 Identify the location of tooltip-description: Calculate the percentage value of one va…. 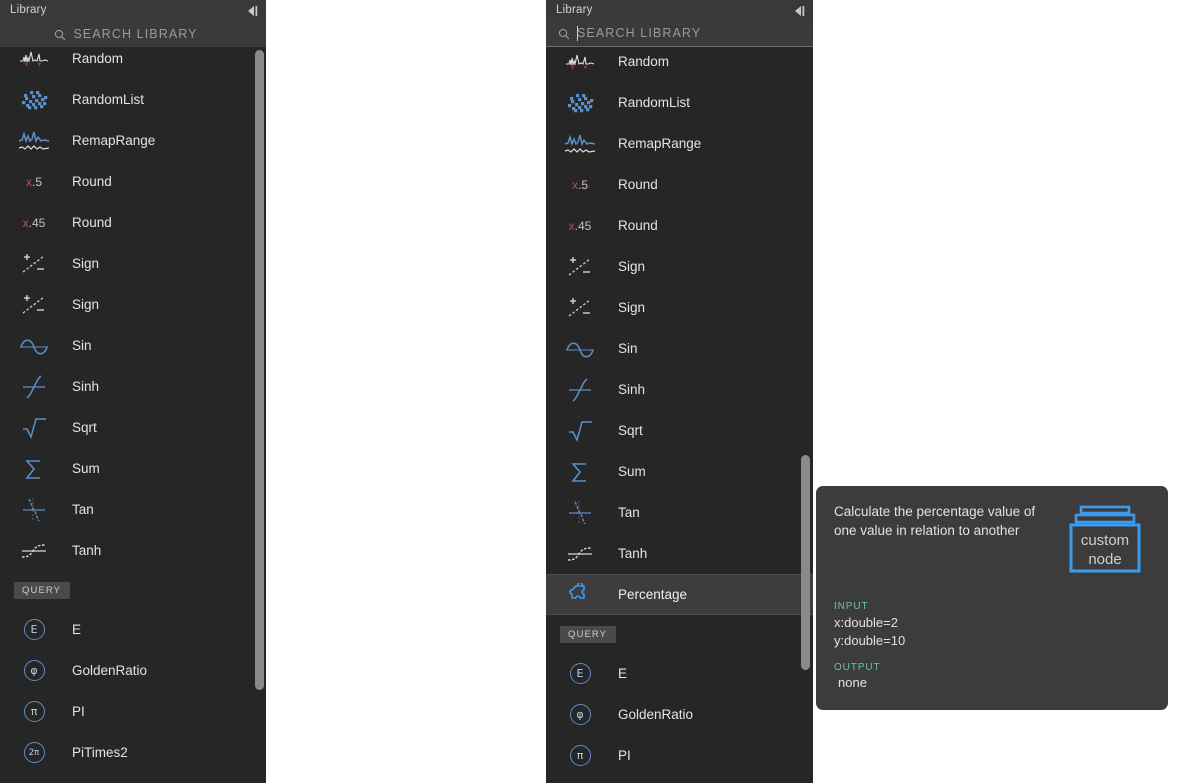
(935, 521).